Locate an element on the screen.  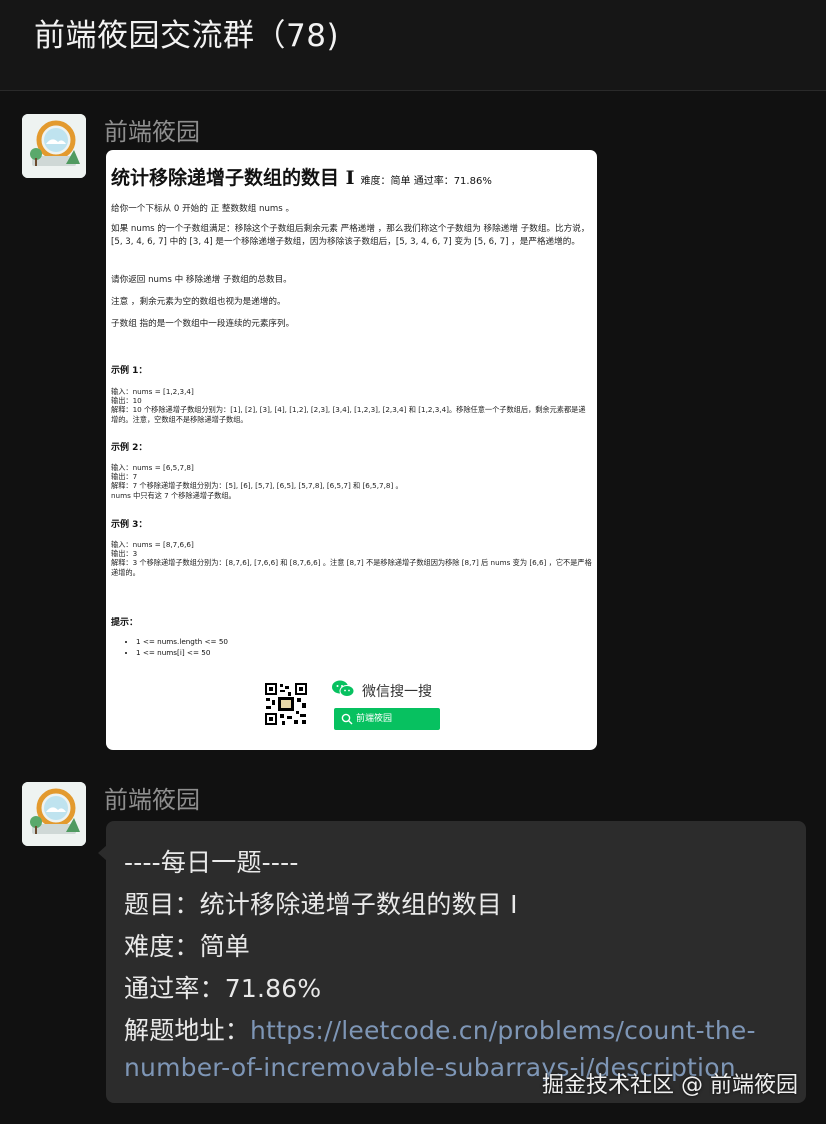
wechat-search-box: 前端筱园 is located at coordinates (387, 719).